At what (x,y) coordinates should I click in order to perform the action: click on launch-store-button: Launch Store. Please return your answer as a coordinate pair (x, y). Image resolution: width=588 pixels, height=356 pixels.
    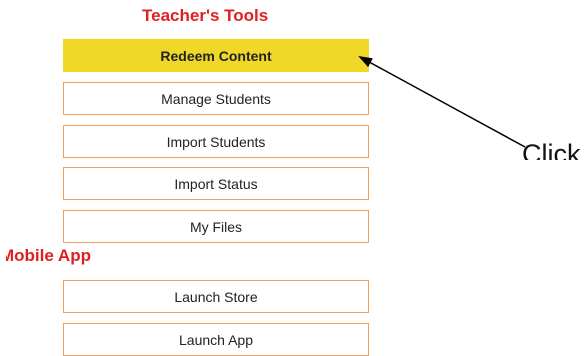
    Looking at the image, I should click on (216, 296).